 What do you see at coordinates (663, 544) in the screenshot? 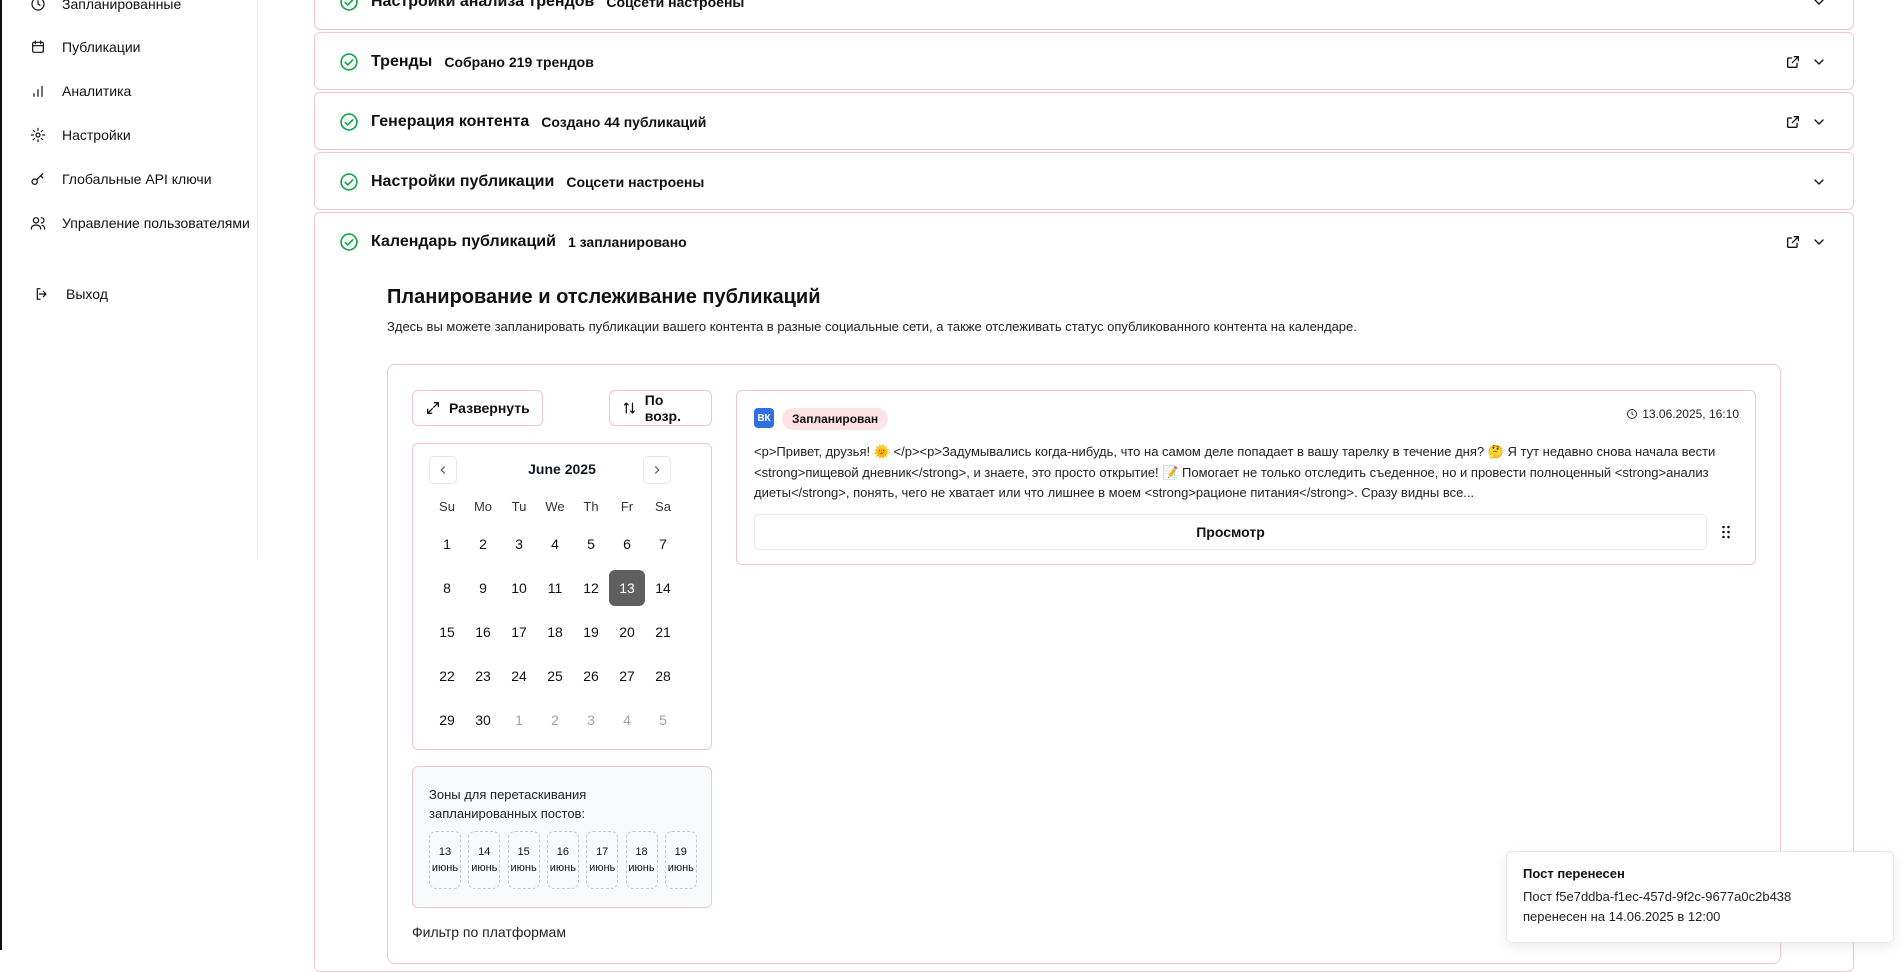
I see `calendar-day: 7` at bounding box center [663, 544].